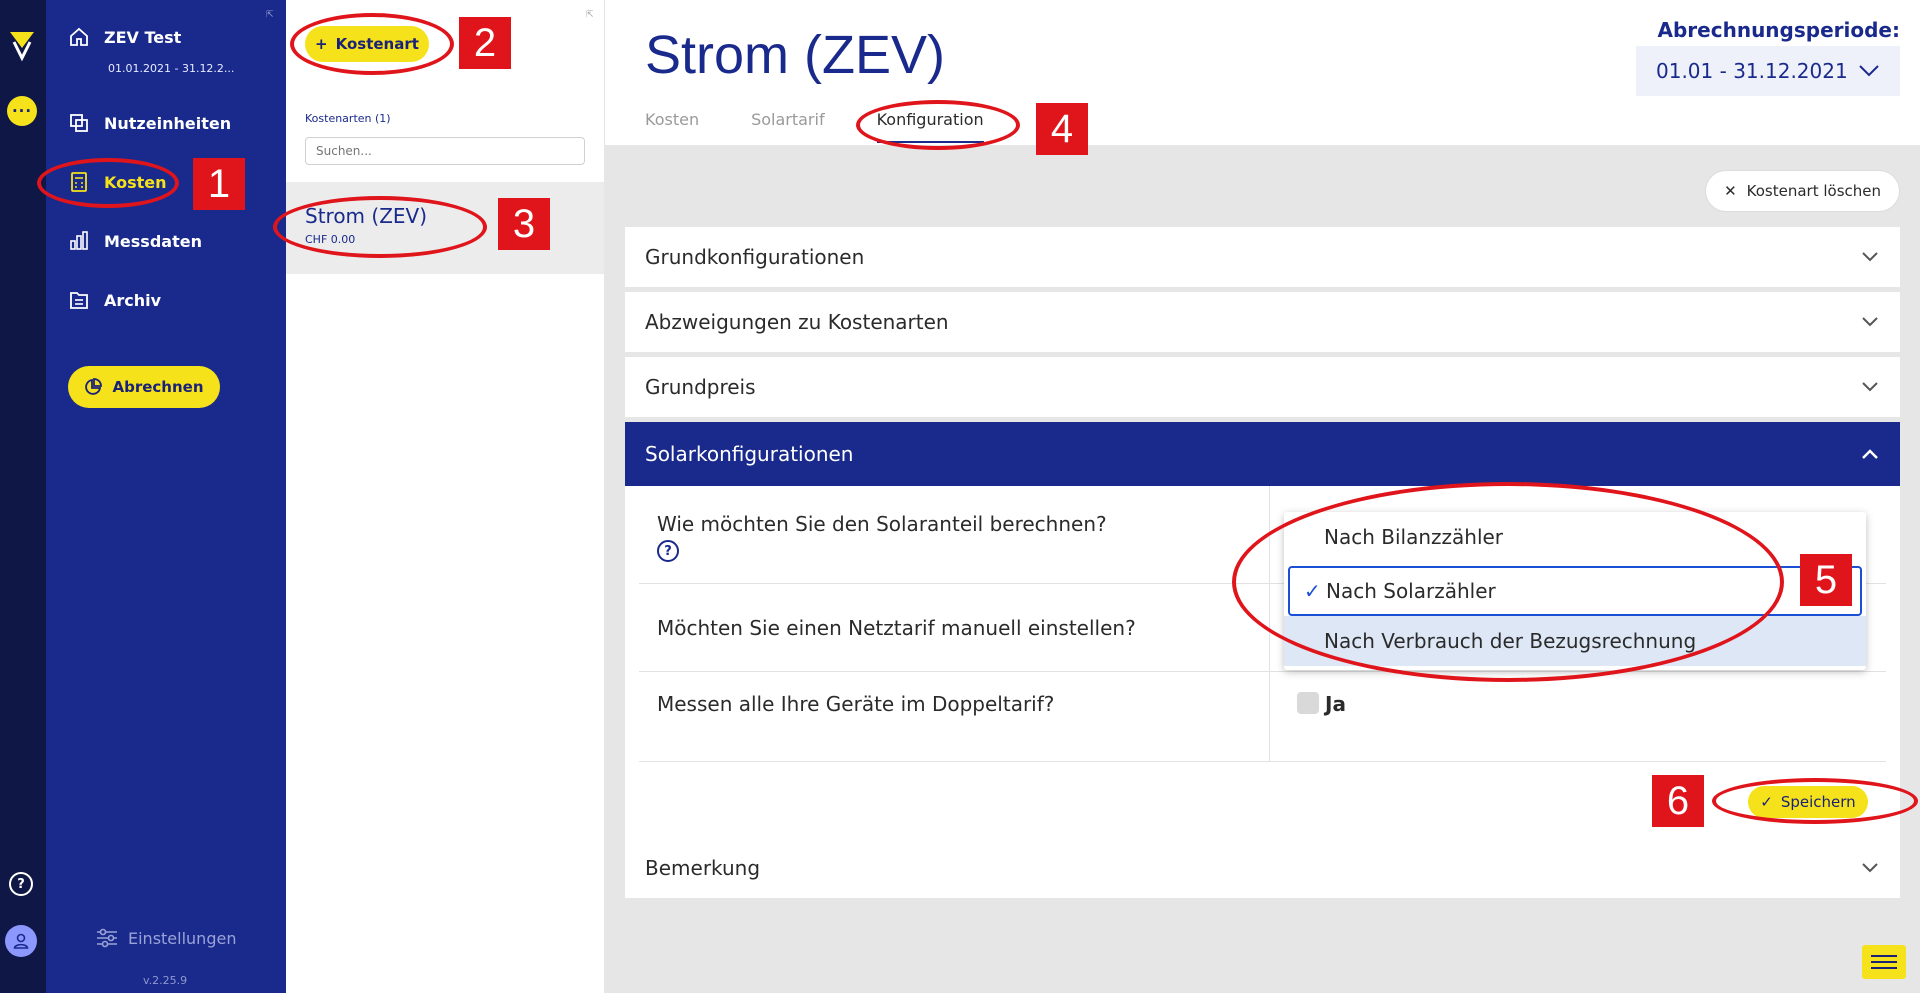  I want to click on section-label: Grundpreis, so click(700, 387).